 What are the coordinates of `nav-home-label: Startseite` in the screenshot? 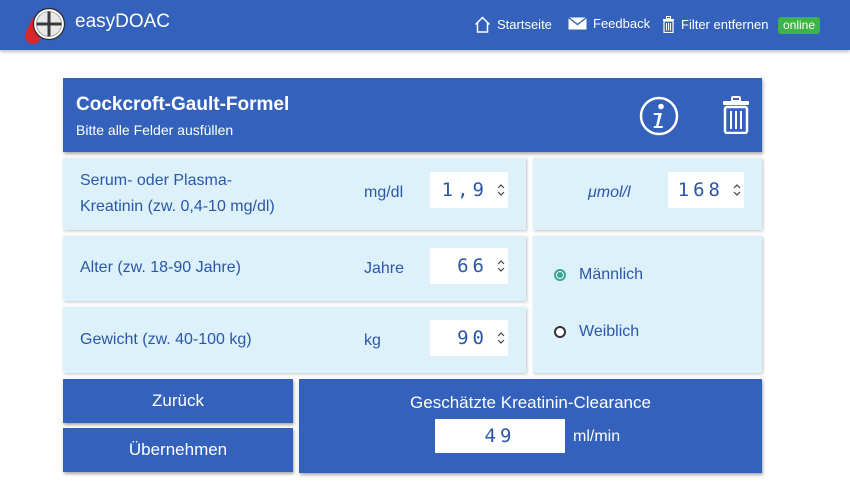 It's located at (524, 24).